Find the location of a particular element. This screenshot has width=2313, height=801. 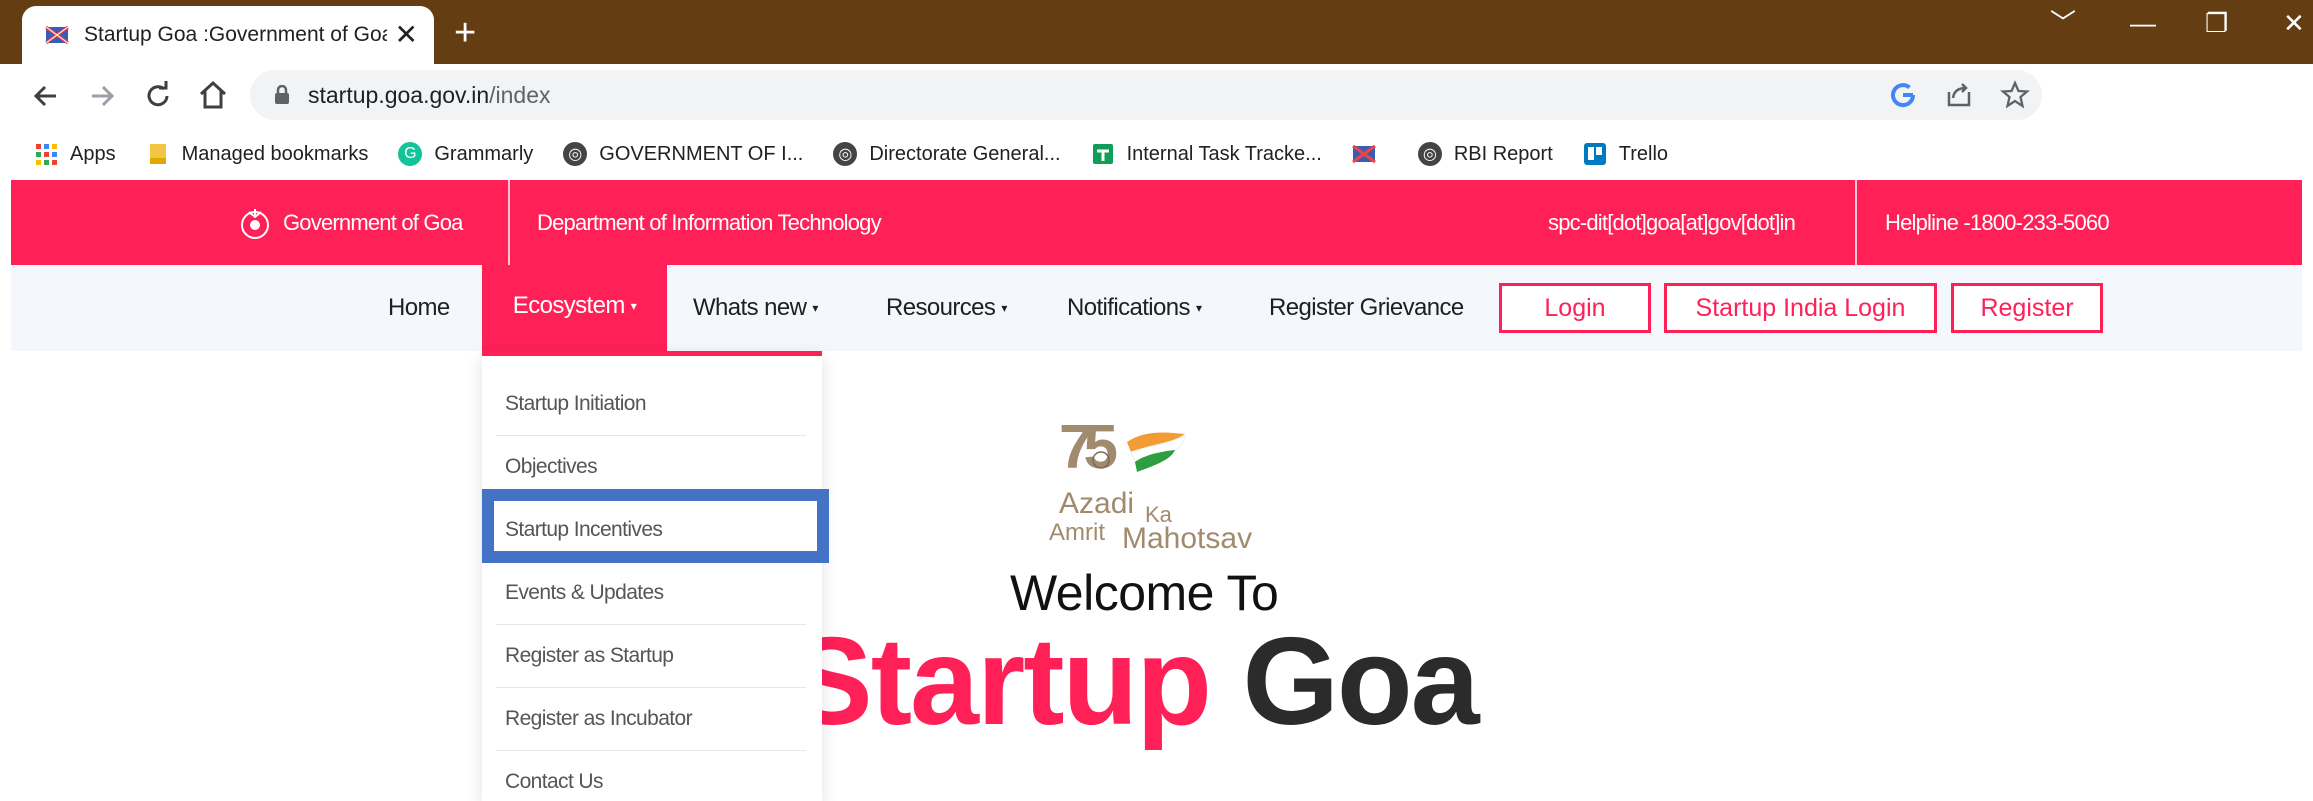

helpline-text: Helpline -1800-233-5060 is located at coordinates (1997, 222).